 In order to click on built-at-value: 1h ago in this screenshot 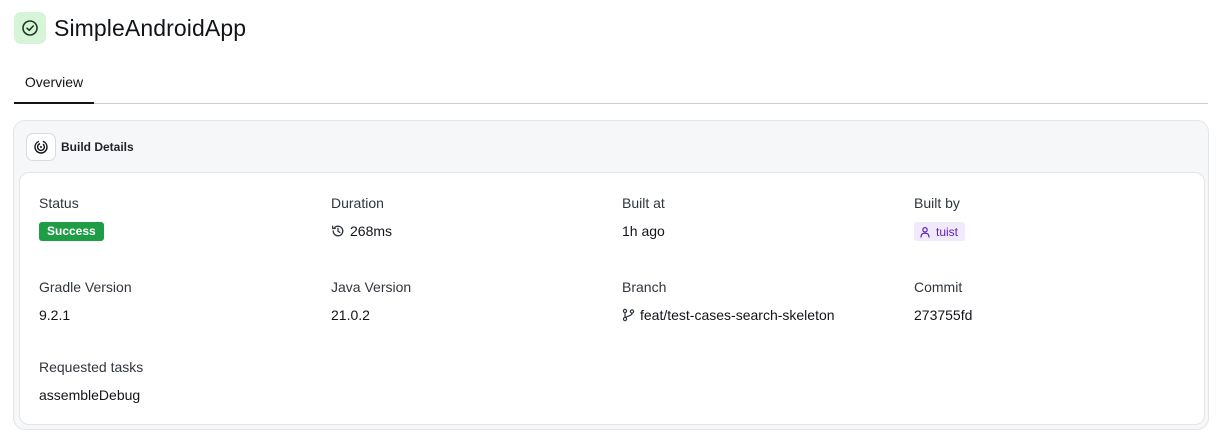, I will do `click(643, 231)`.